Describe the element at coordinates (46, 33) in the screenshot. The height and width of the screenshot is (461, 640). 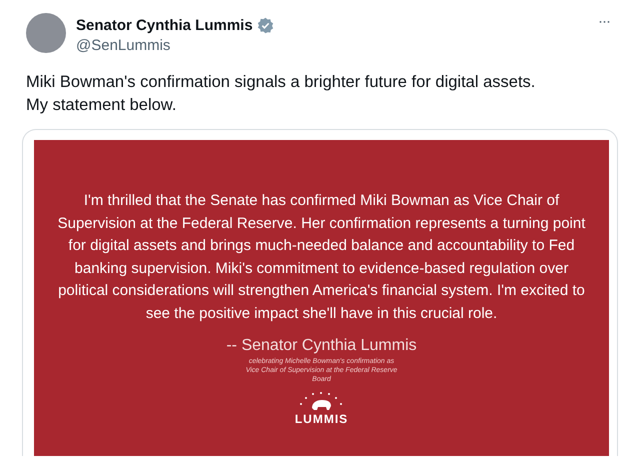
I see `avatar` at that location.